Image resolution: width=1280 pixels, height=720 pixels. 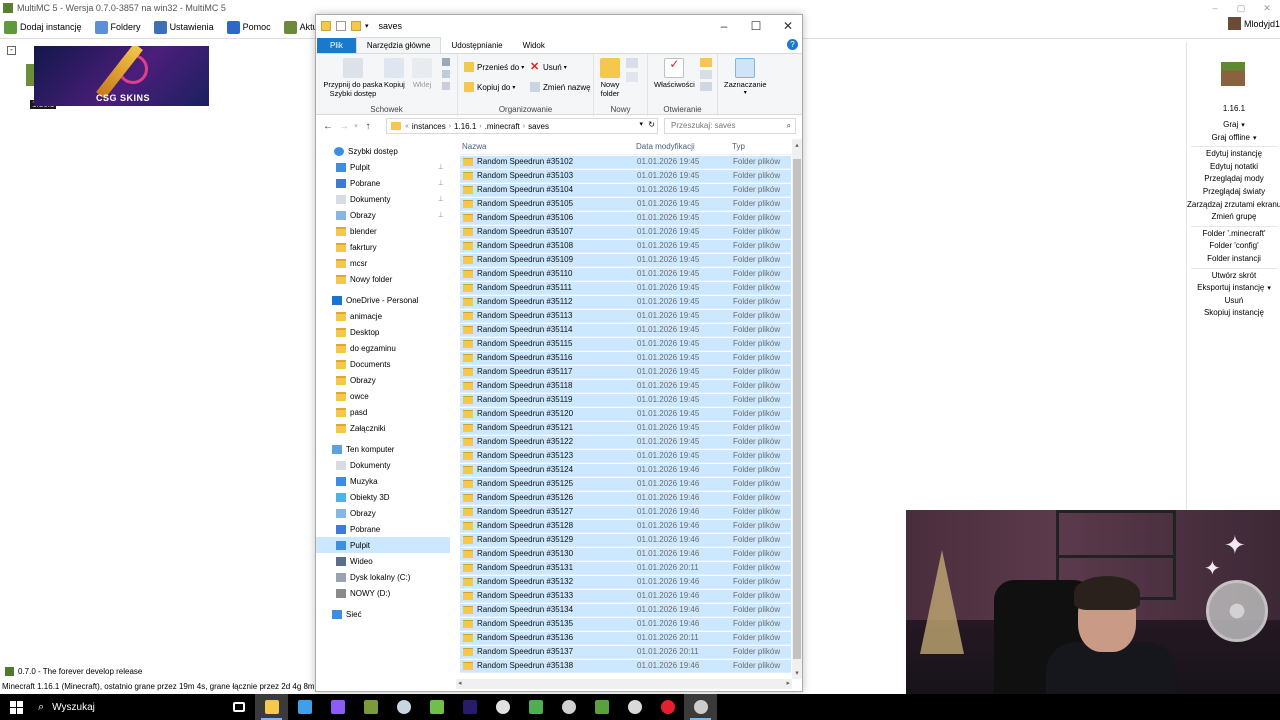 I want to click on toolbar-ustawienia-button: Ustawienia, so click(x=182, y=27).